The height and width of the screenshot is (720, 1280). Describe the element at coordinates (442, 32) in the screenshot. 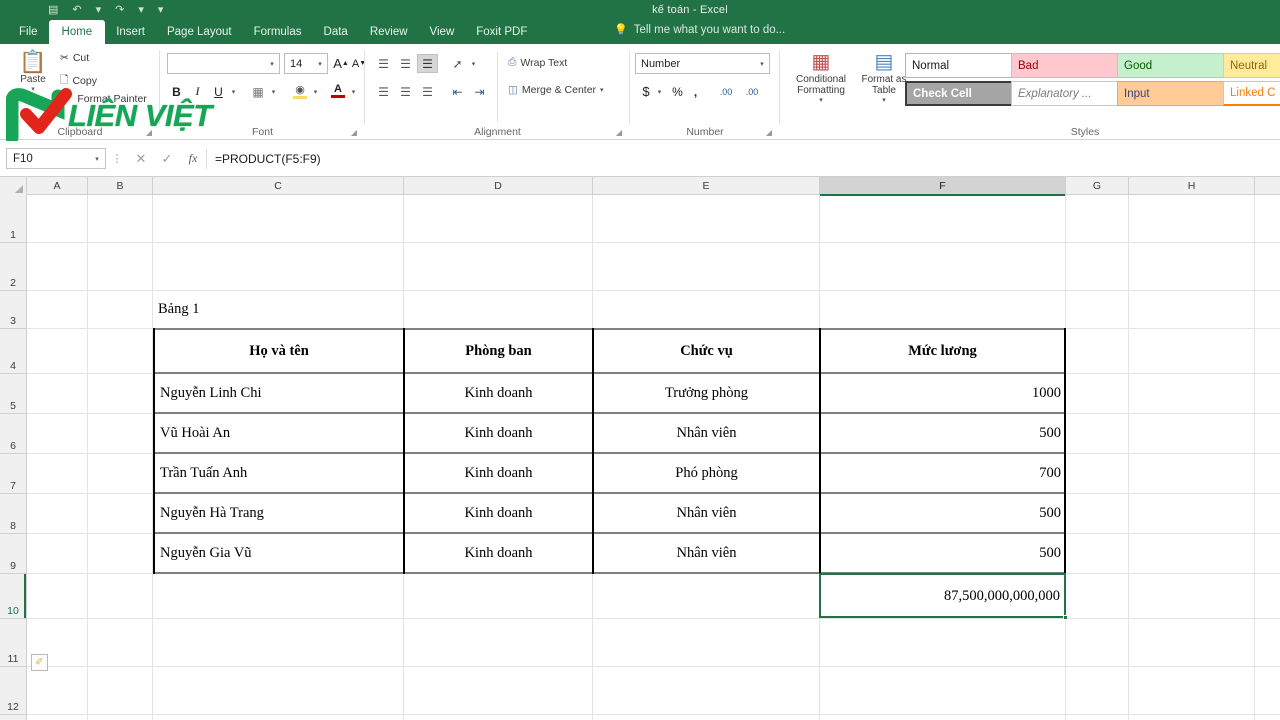

I see `tab-view: View` at that location.